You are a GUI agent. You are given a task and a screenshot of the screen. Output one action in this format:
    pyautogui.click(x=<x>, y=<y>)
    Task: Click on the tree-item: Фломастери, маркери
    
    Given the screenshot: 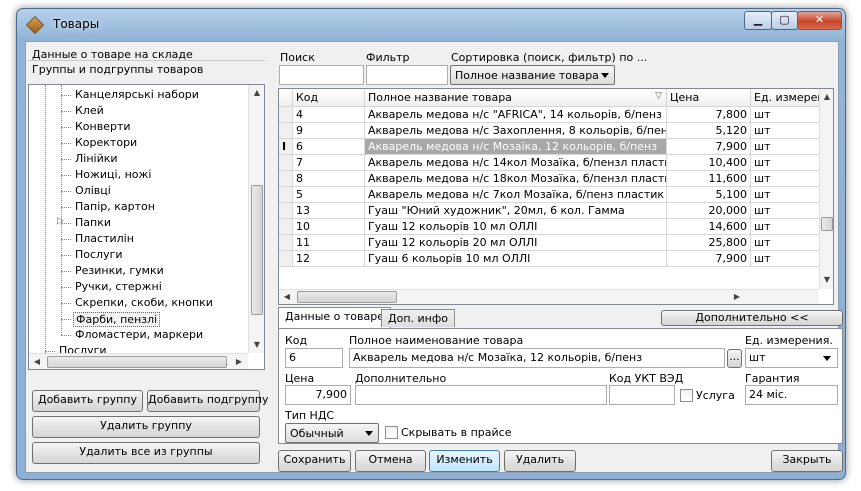 What is the action you would take?
    pyautogui.click(x=139, y=334)
    